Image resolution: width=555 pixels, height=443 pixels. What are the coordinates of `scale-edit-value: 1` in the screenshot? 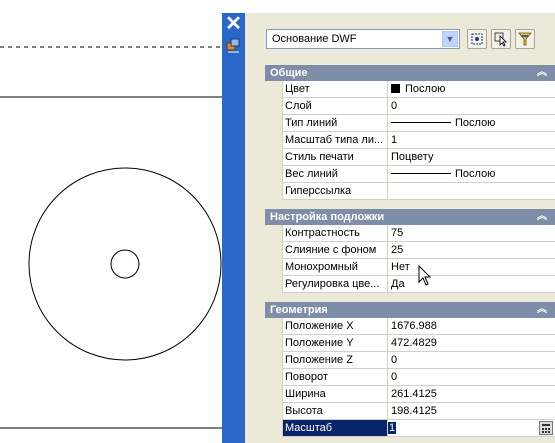 It's located at (392, 428).